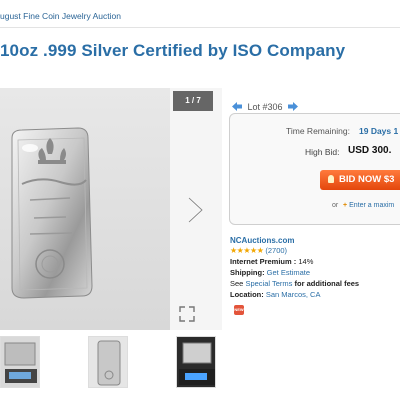  I want to click on time-remaining-label: Time Remaining:, so click(318, 131).